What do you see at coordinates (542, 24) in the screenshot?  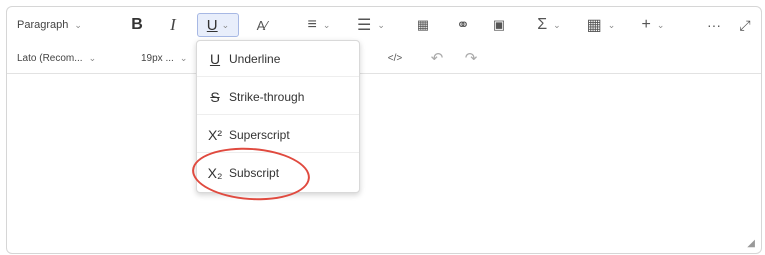 I see `sigma-icon: Σ` at bounding box center [542, 24].